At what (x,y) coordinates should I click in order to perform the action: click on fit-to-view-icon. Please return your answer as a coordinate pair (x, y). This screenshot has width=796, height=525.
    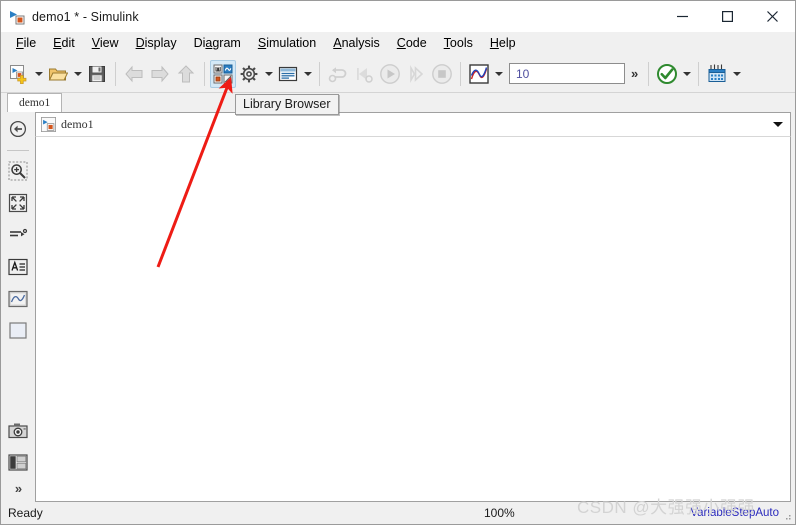
    Looking at the image, I should click on (18, 203).